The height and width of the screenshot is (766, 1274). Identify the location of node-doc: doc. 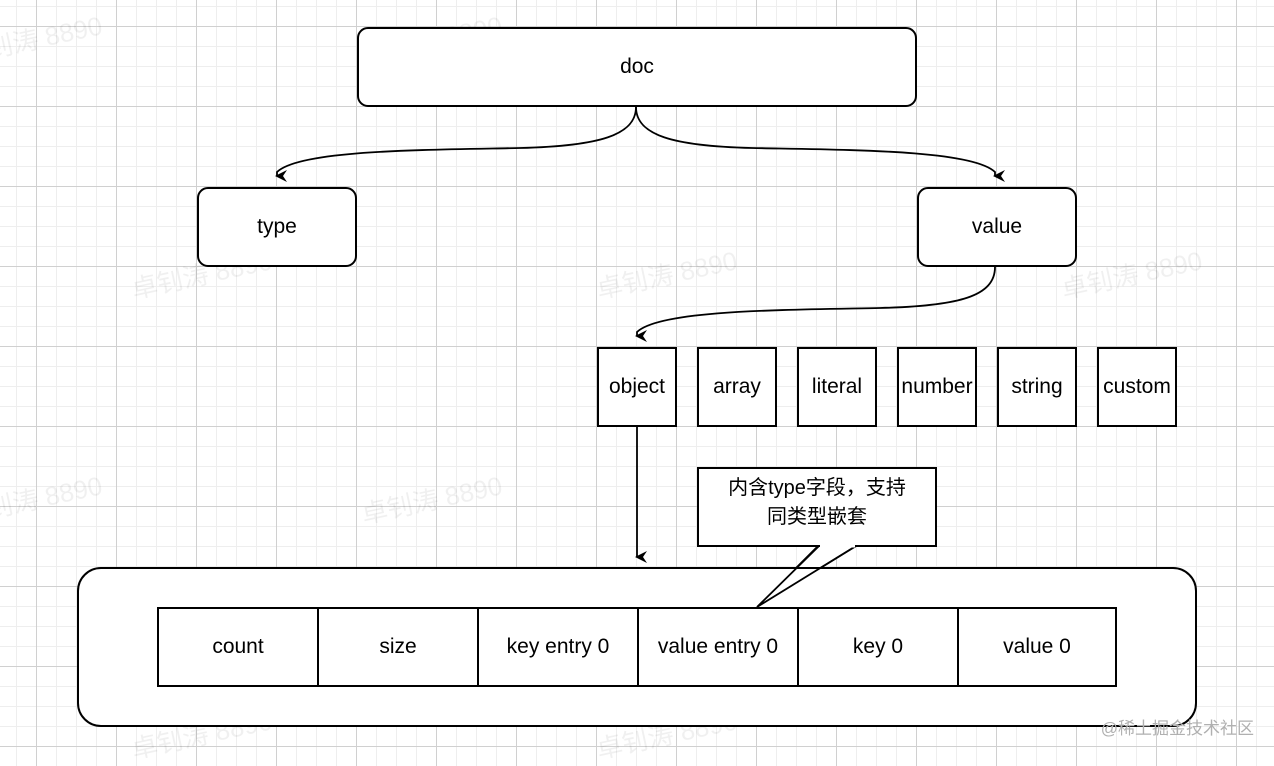
(637, 67).